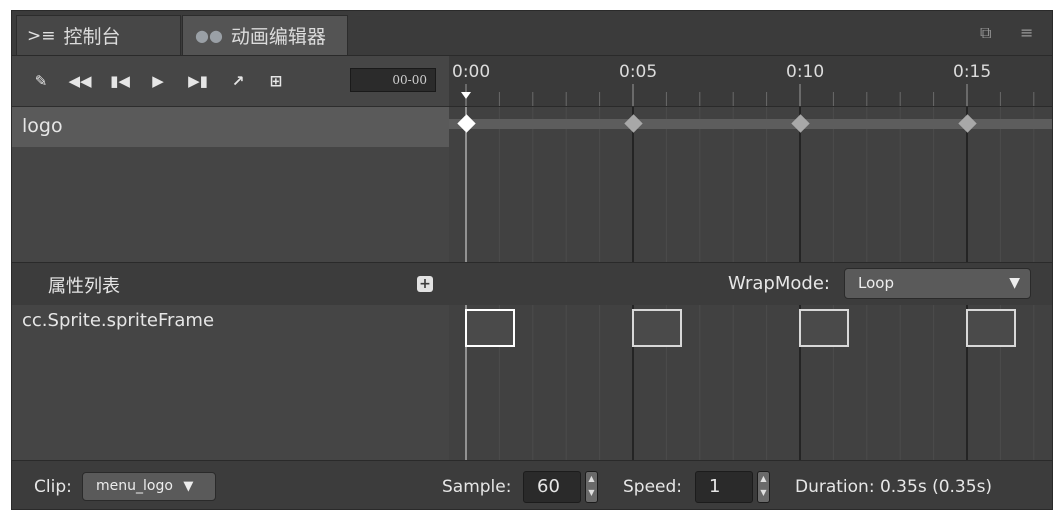  Describe the element at coordinates (41, 35) in the screenshot. I see `console-icon: >≡` at that location.